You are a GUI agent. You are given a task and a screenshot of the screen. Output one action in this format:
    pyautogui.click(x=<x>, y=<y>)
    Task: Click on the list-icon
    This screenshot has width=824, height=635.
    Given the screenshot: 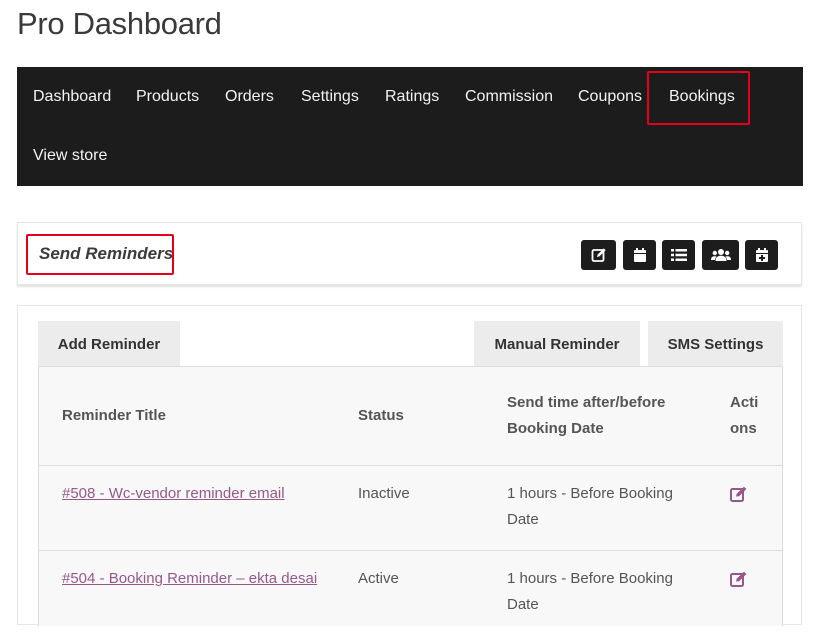 What is the action you would take?
    pyautogui.click(x=678, y=255)
    